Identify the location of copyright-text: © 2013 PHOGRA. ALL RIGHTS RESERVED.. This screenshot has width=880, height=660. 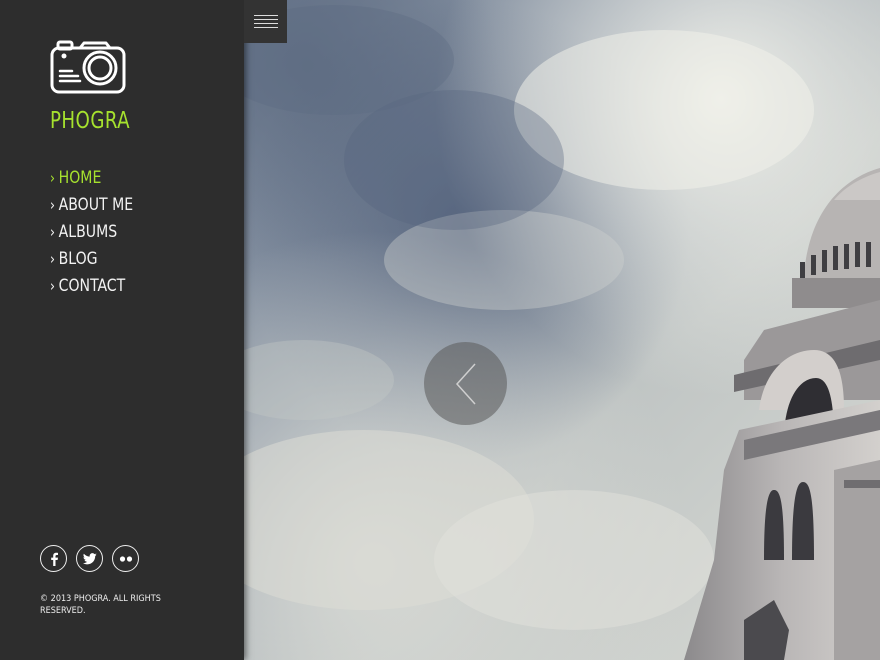
(100, 605).